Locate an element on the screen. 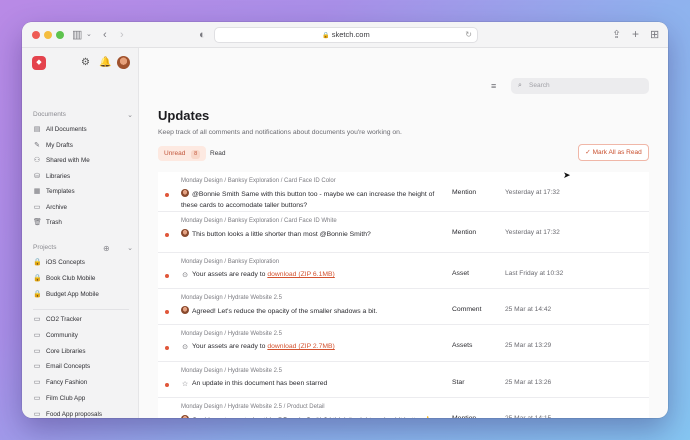  tab-unread: Unread 8 is located at coordinates (182, 153).